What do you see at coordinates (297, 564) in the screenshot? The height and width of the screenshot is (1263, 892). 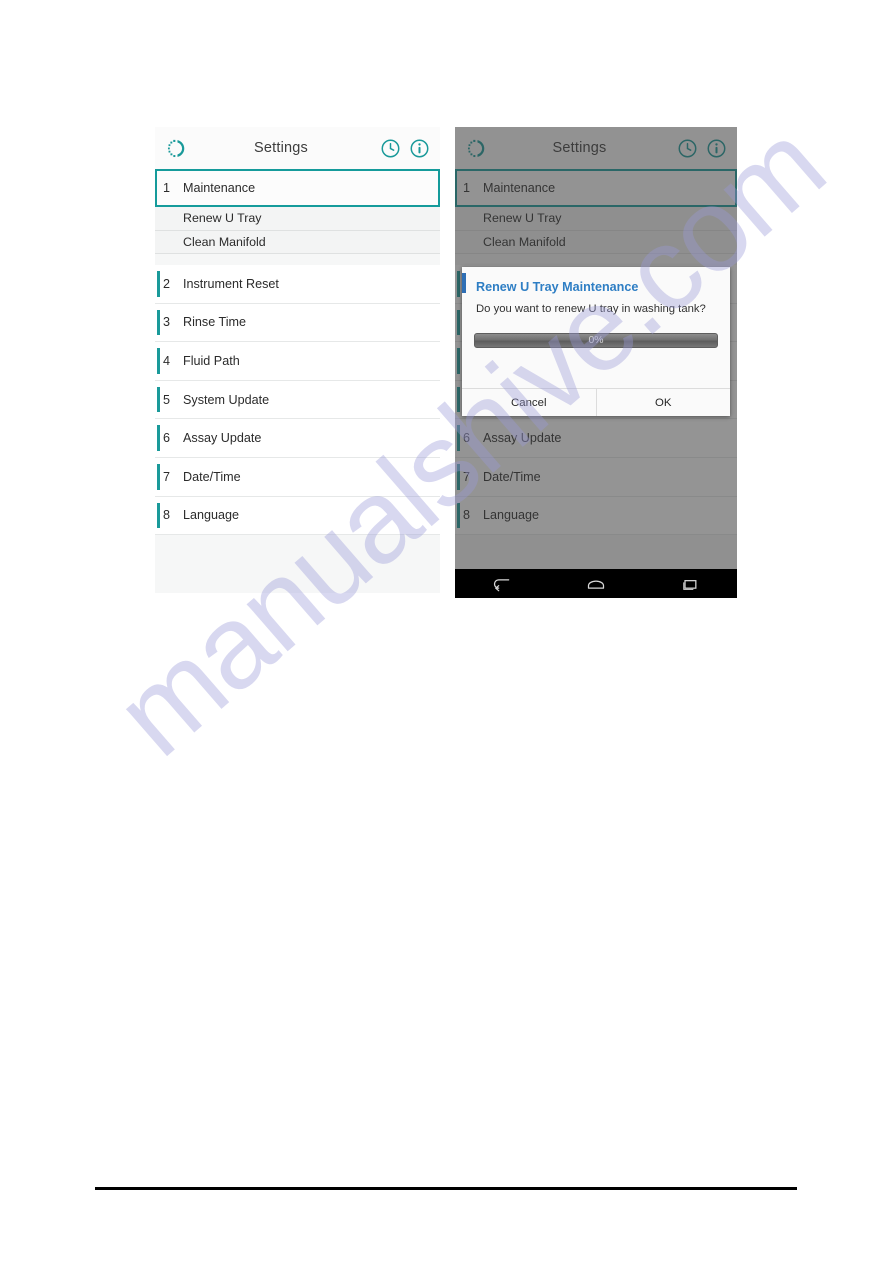 I see `list-empty-area` at bounding box center [297, 564].